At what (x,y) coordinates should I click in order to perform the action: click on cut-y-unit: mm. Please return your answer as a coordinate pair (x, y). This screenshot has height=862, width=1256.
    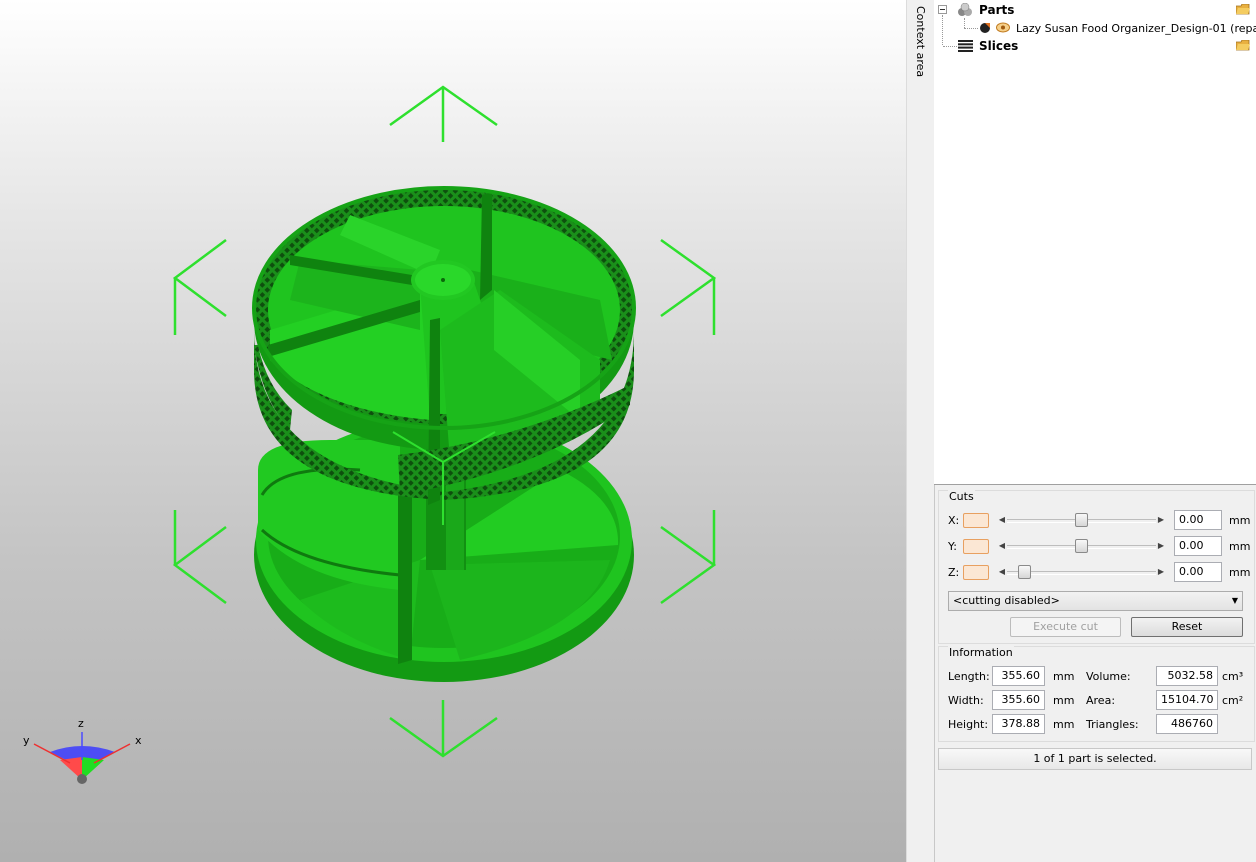
    Looking at the image, I should click on (1240, 546).